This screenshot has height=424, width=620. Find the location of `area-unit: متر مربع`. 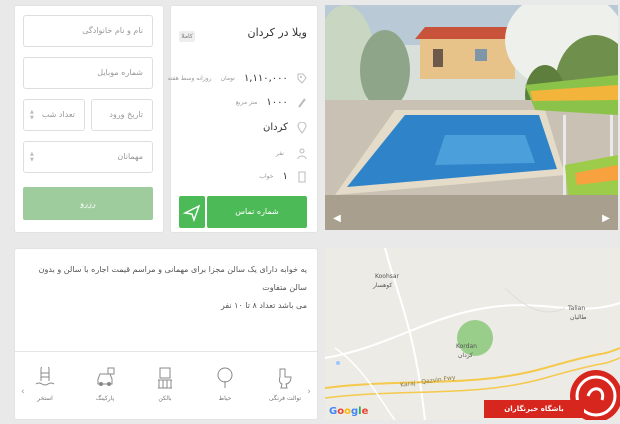

area-unit: متر مربع is located at coordinates (246, 102).